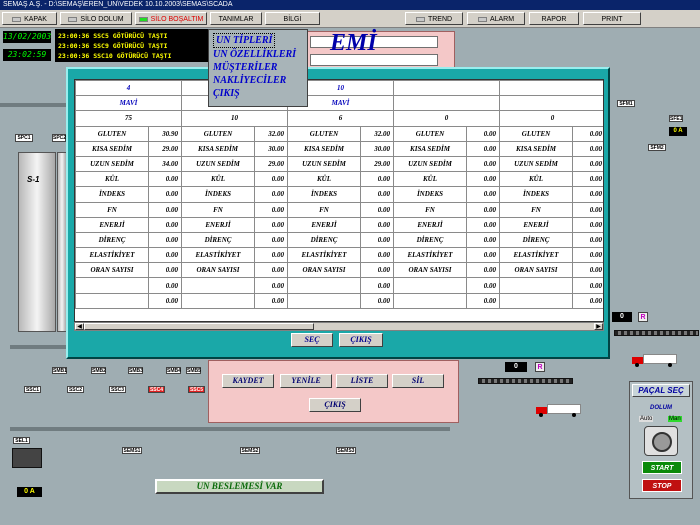  Describe the element at coordinates (260, 40) in the screenshot. I see `menu-item-un-tipleri: UN TİPLERİ` at that location.